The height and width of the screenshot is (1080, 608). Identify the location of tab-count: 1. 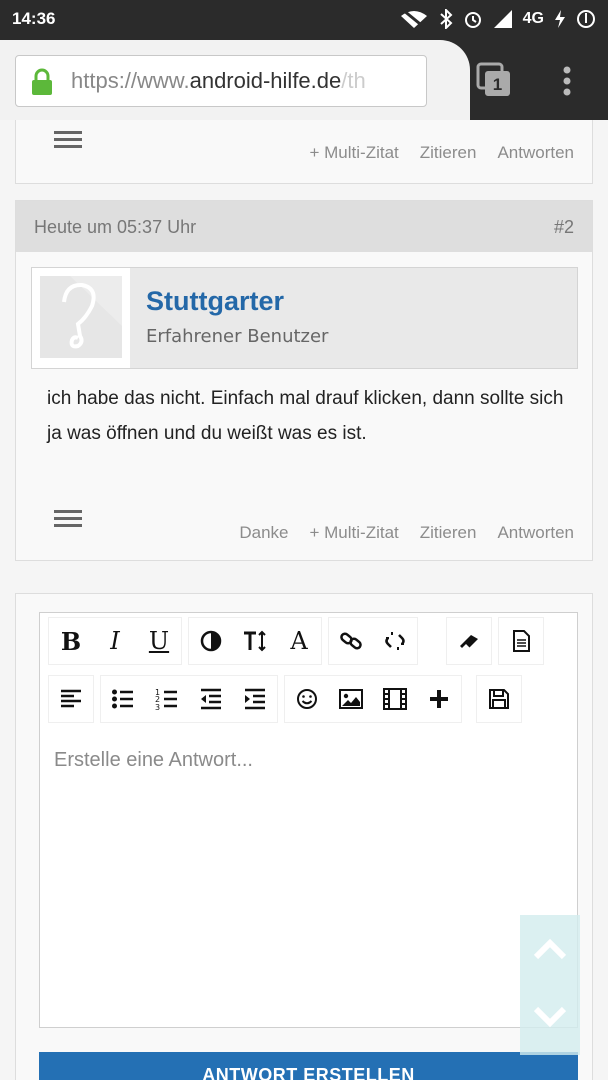
(497, 84).